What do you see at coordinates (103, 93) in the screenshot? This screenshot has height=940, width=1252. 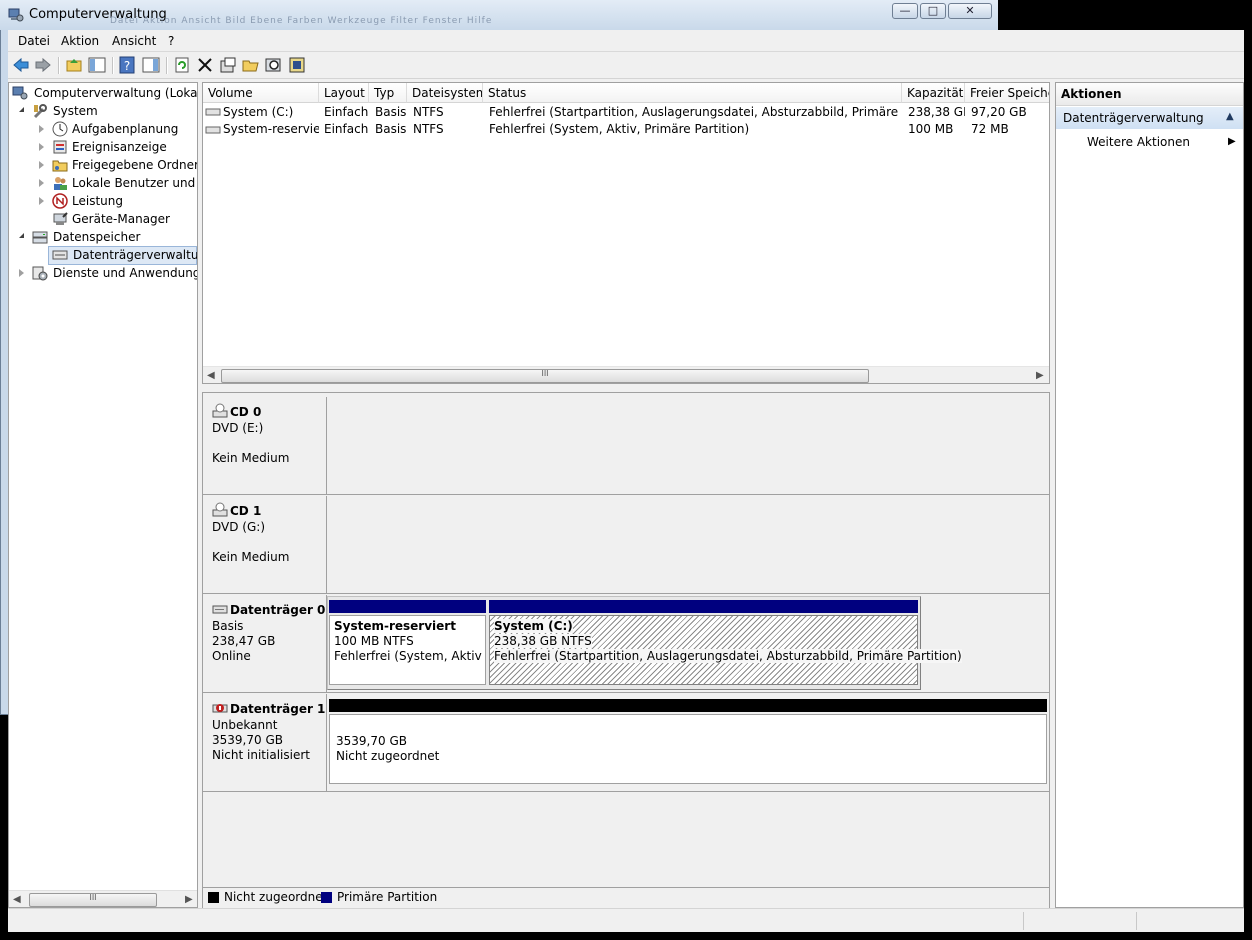 I see `tree-node-root: Computerverwaltung (Lokal)` at bounding box center [103, 93].